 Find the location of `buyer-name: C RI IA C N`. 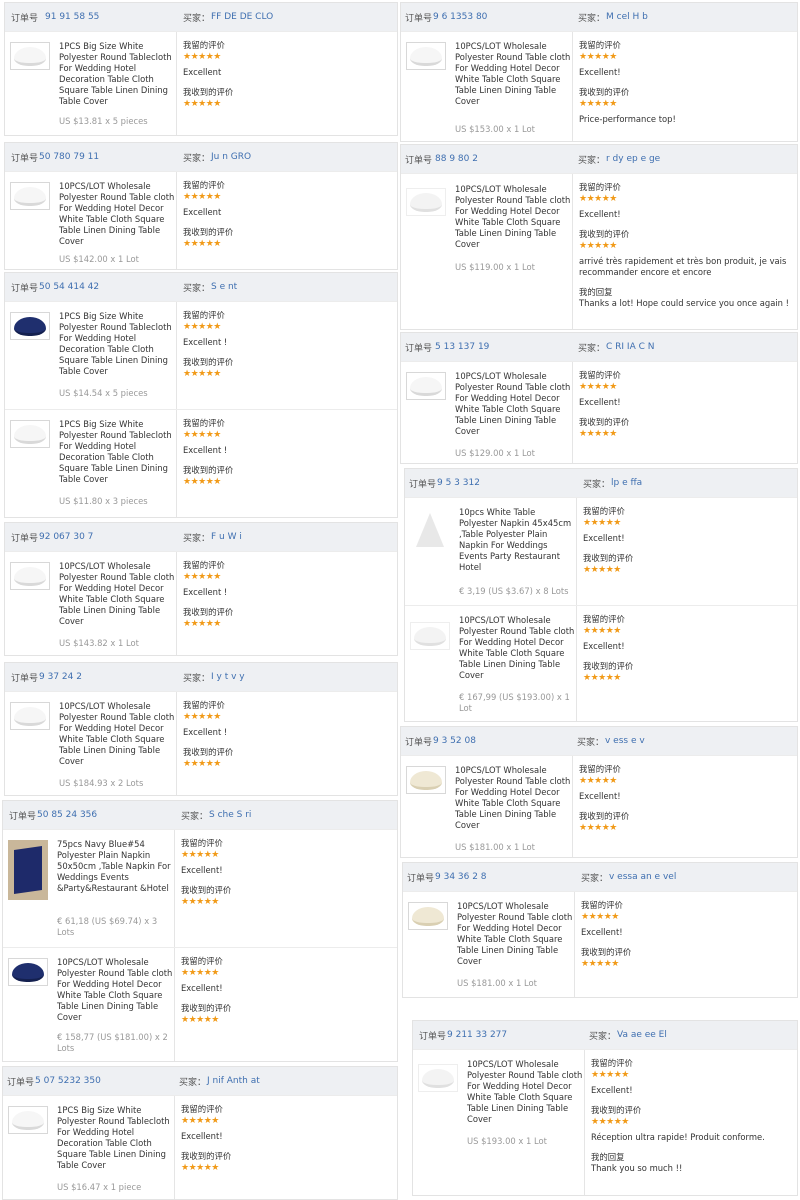

buyer-name: C RI IA C N is located at coordinates (630, 347).